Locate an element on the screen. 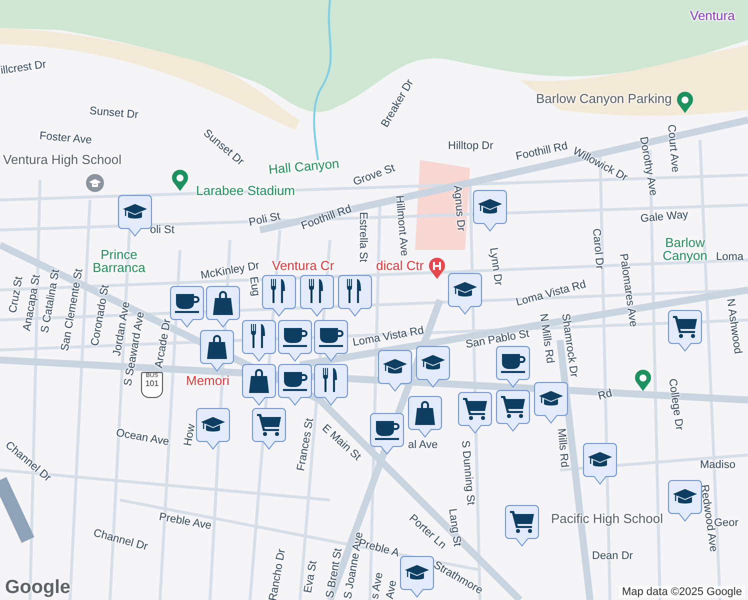 This screenshot has height=600, width=748. place-label: Ventura High School is located at coordinates (62, 159).